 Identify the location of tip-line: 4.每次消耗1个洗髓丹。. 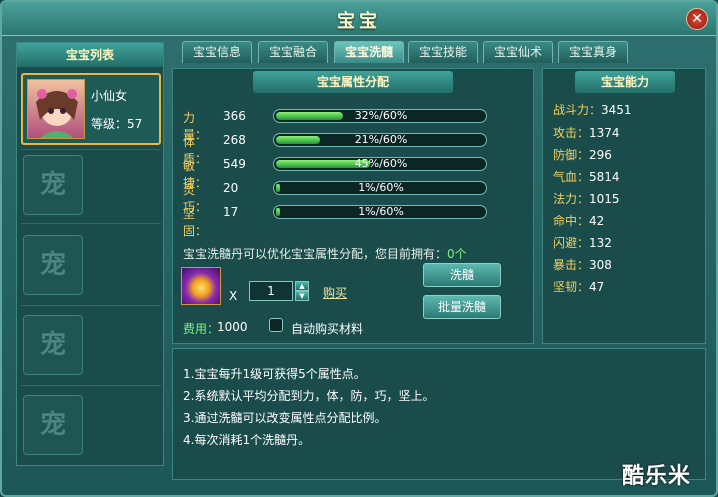
(247, 440).